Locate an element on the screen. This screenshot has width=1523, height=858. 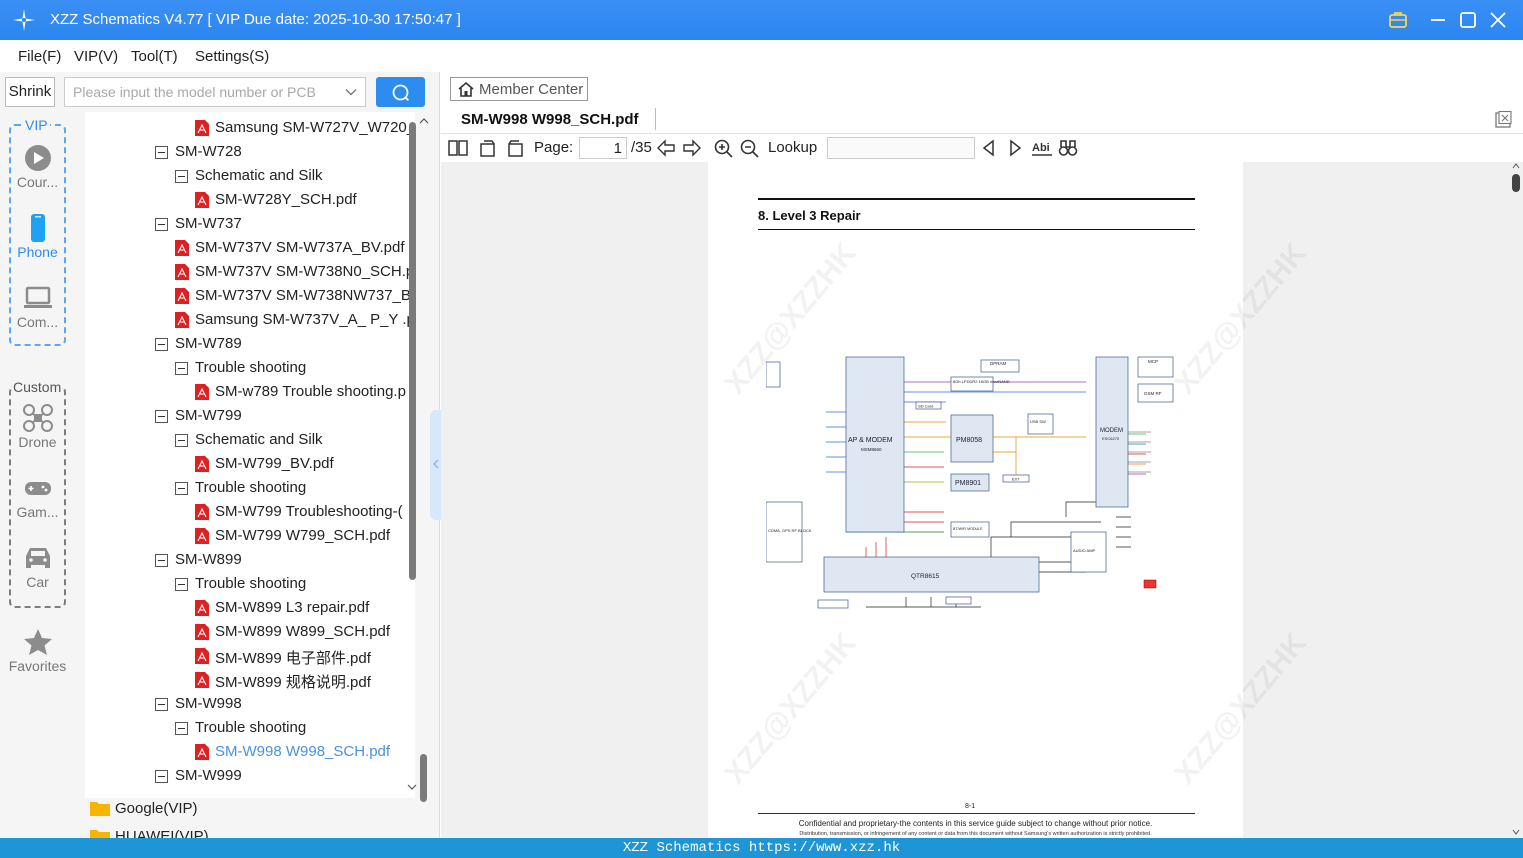
category-phone-label: Phone is located at coordinates (37, 252).